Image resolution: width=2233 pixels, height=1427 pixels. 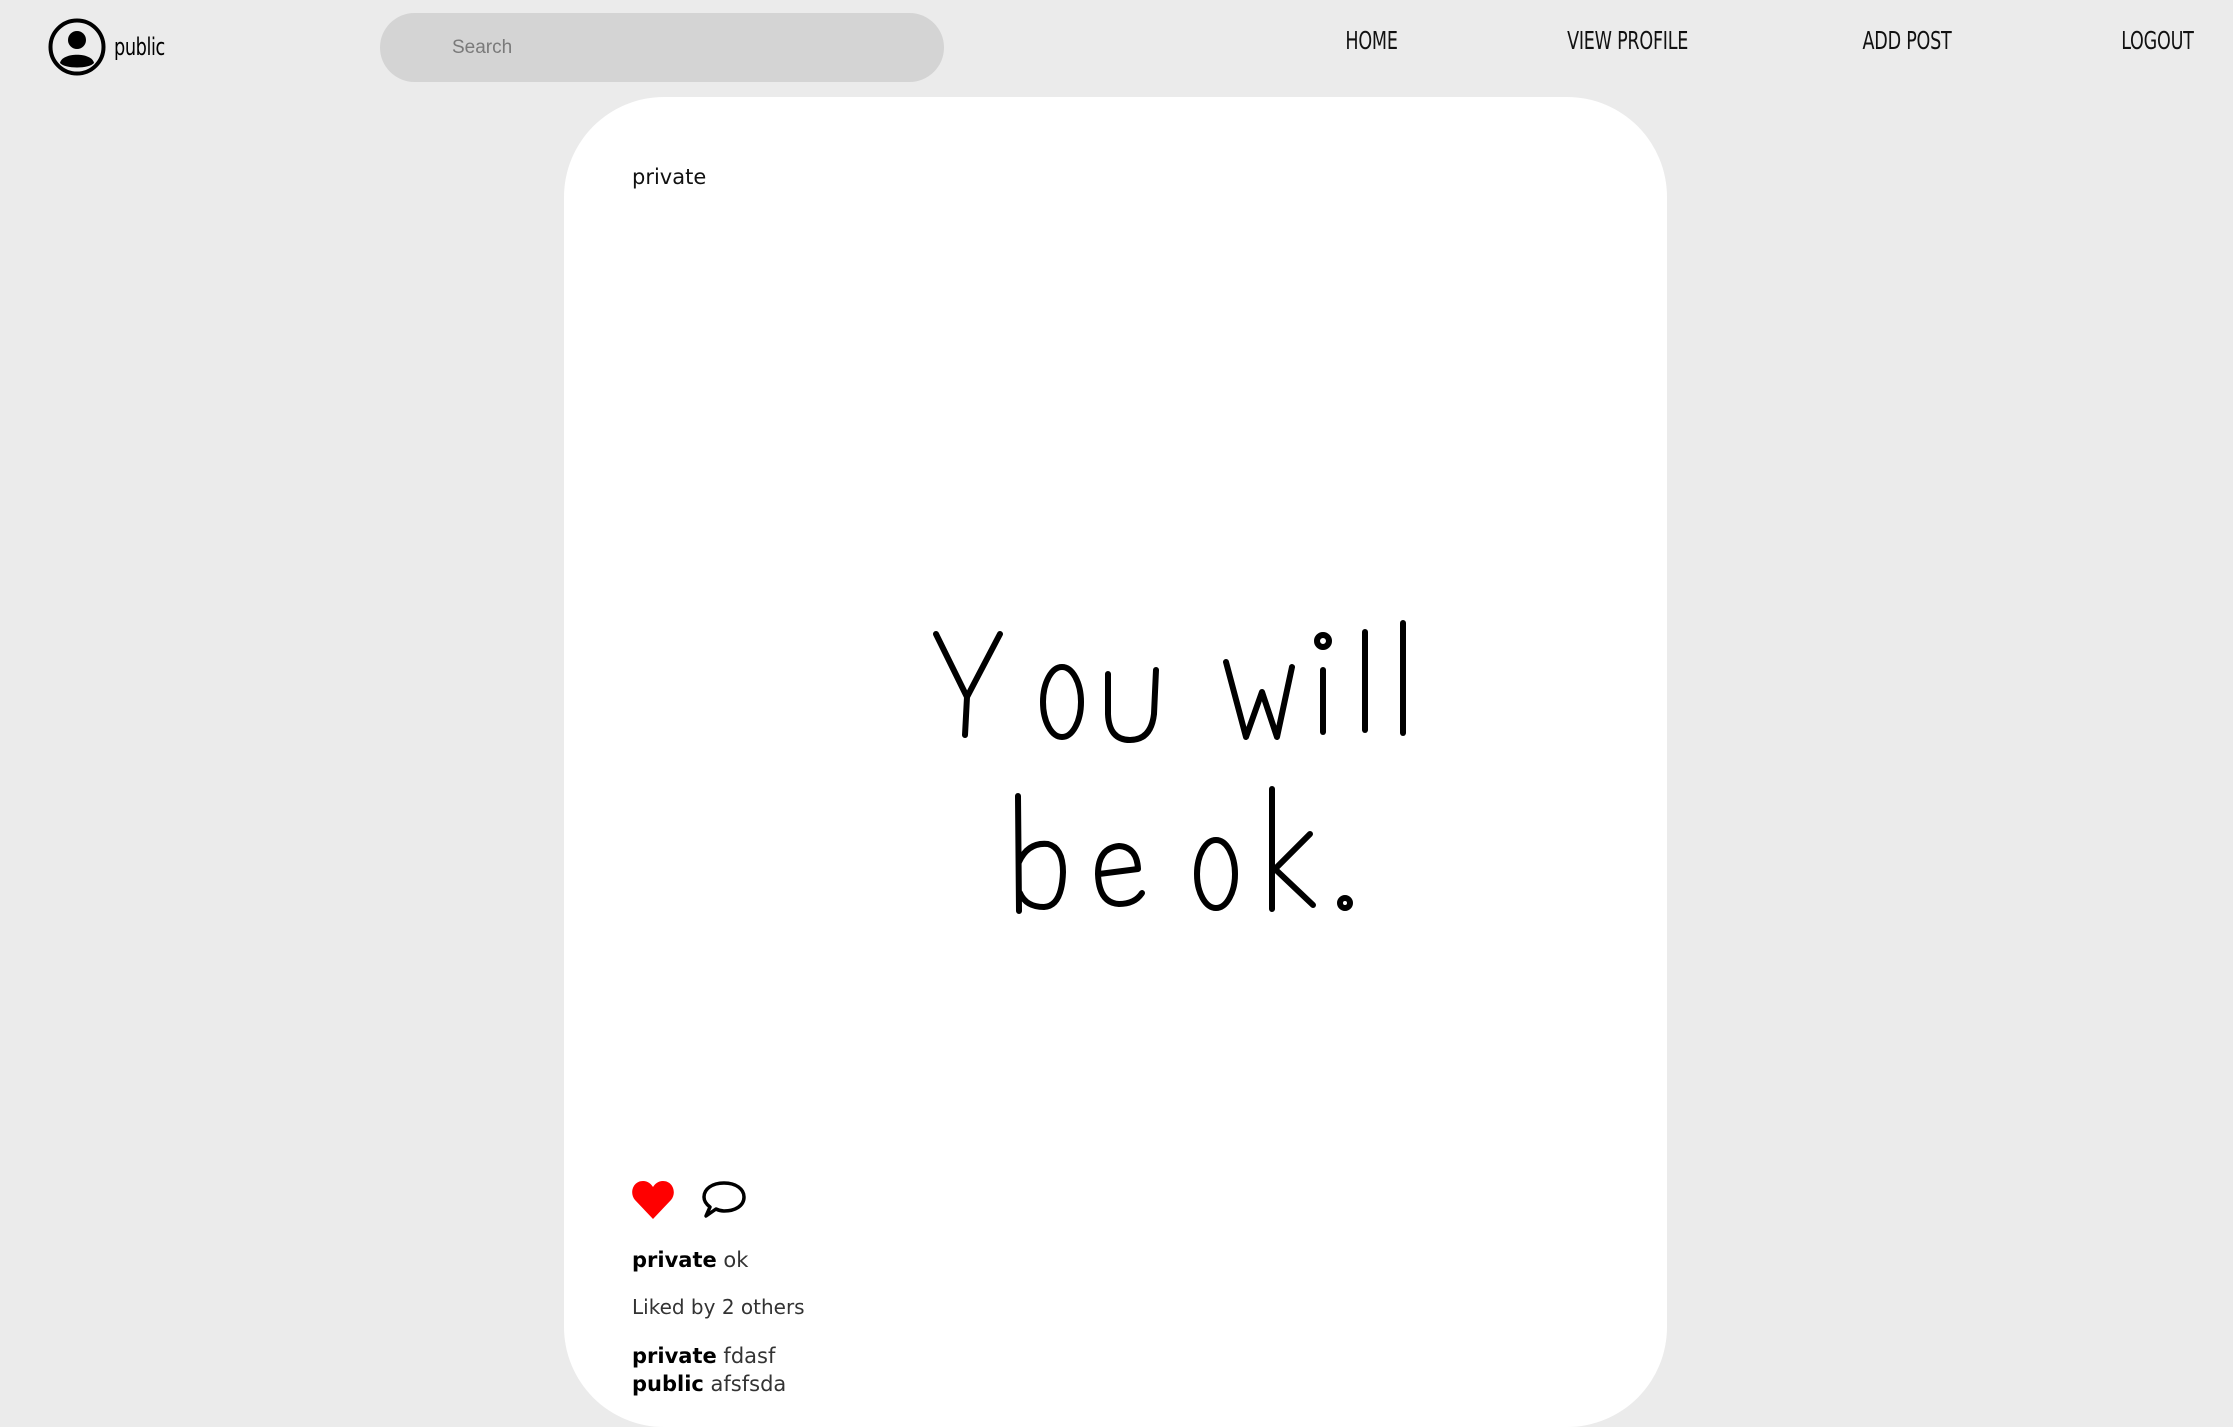 I want to click on comment-bubble-icon, so click(x=724, y=1200).